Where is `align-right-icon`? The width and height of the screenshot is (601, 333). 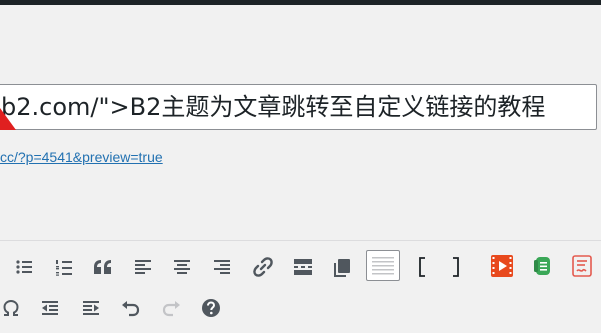 align-right-icon is located at coordinates (222, 267).